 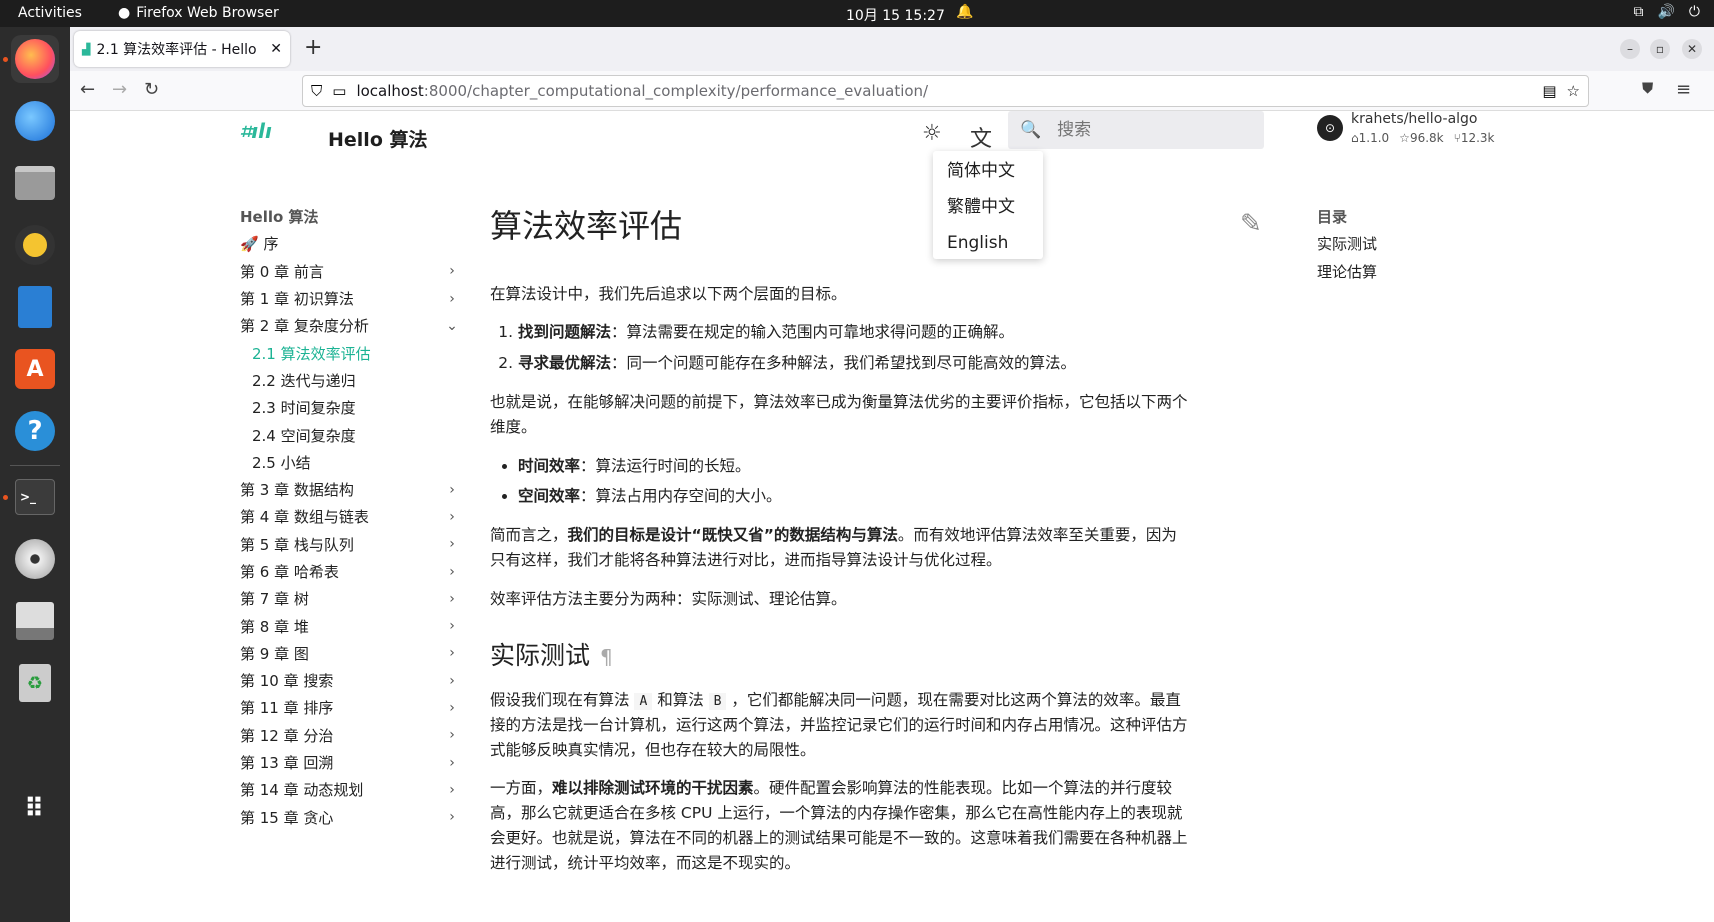 I want to click on nav-item-text: 序, so click(x=271, y=244).